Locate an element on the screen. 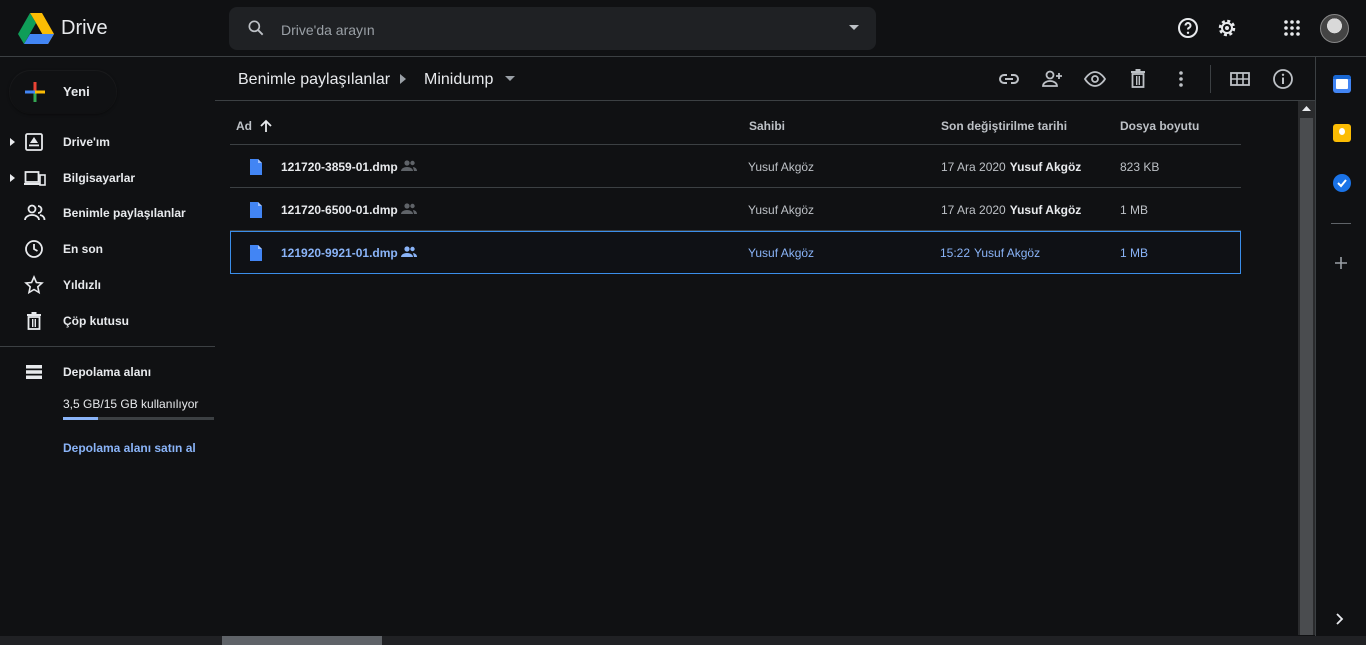  breadcrumb-current: Minidump is located at coordinates (458, 80).